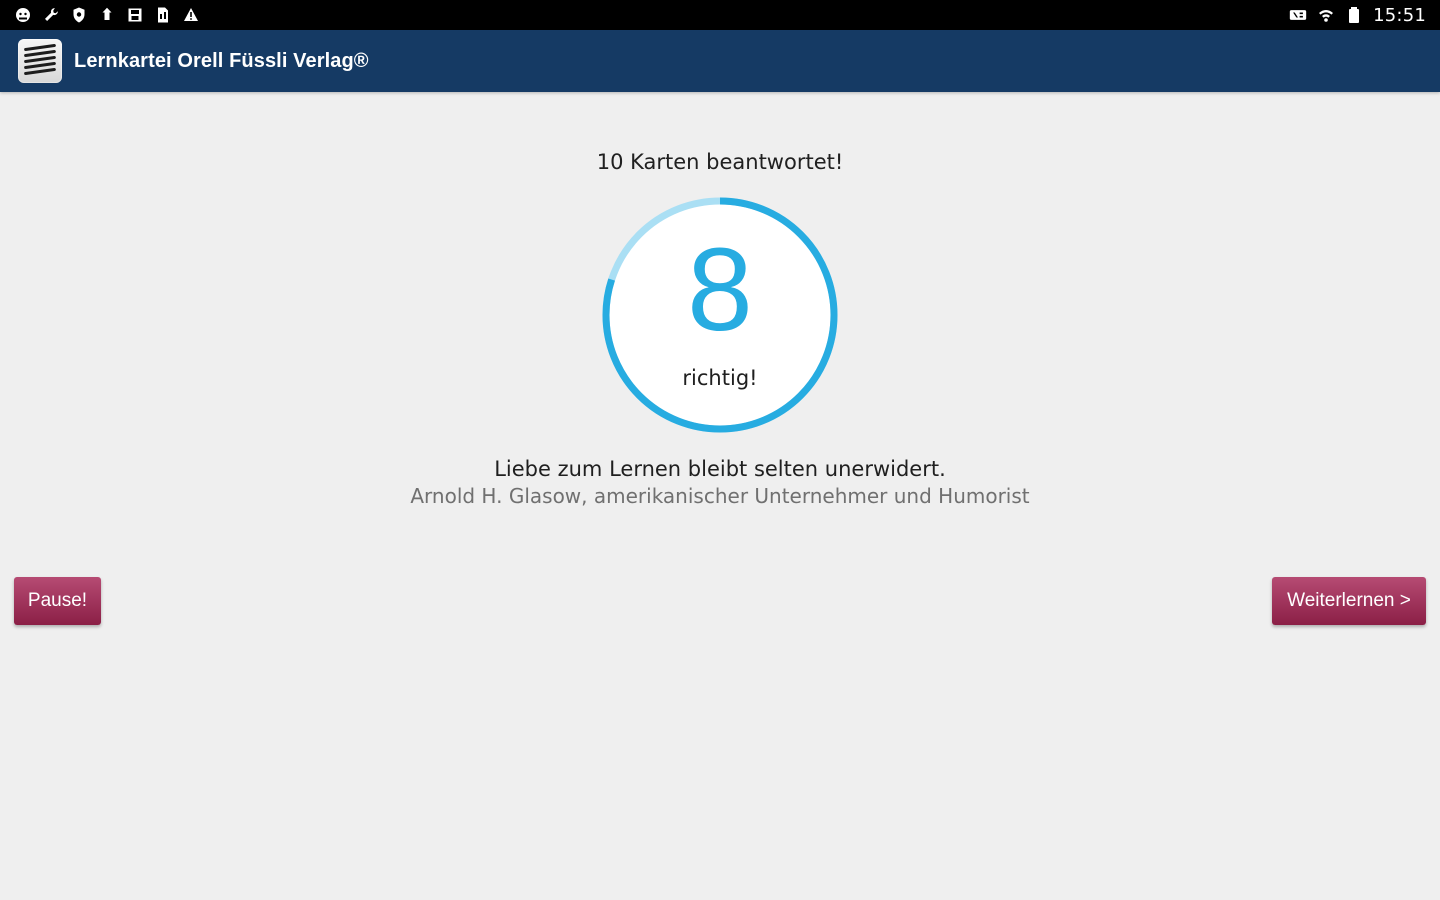  I want to click on battery-icon, so click(1354, 15).